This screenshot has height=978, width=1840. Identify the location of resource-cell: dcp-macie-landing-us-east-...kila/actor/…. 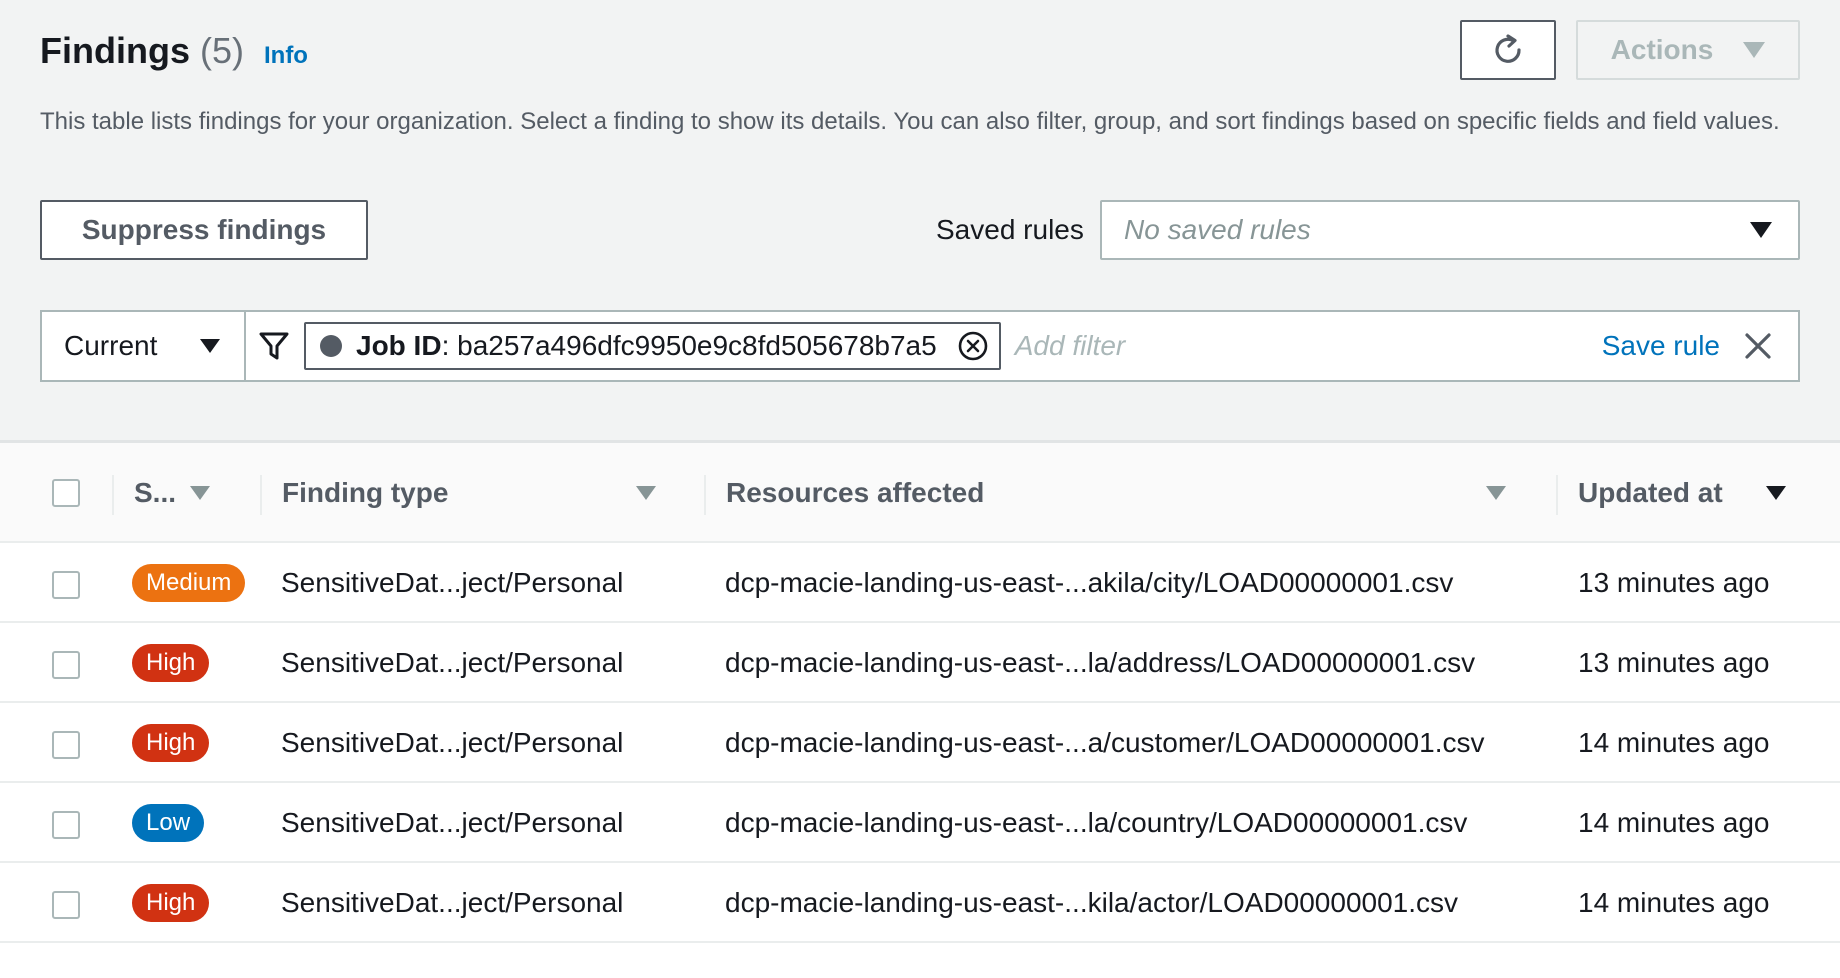
(1092, 902).